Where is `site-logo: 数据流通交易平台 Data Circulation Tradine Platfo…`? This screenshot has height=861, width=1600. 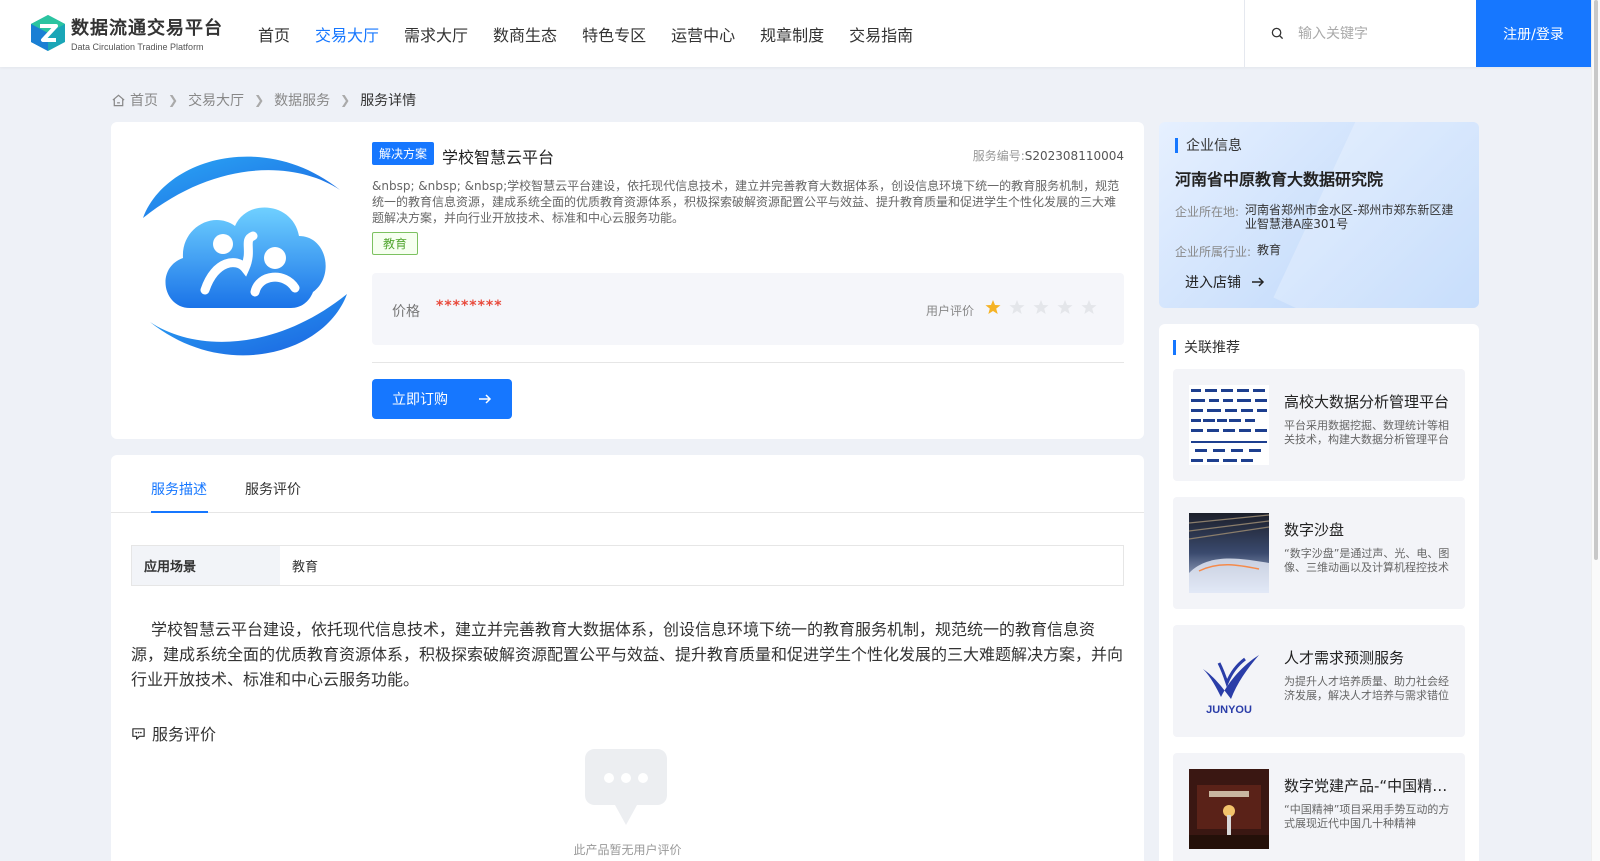 site-logo: 数据流通交易平台 Data Circulation Tradine Platfo… is located at coordinates (126, 33).